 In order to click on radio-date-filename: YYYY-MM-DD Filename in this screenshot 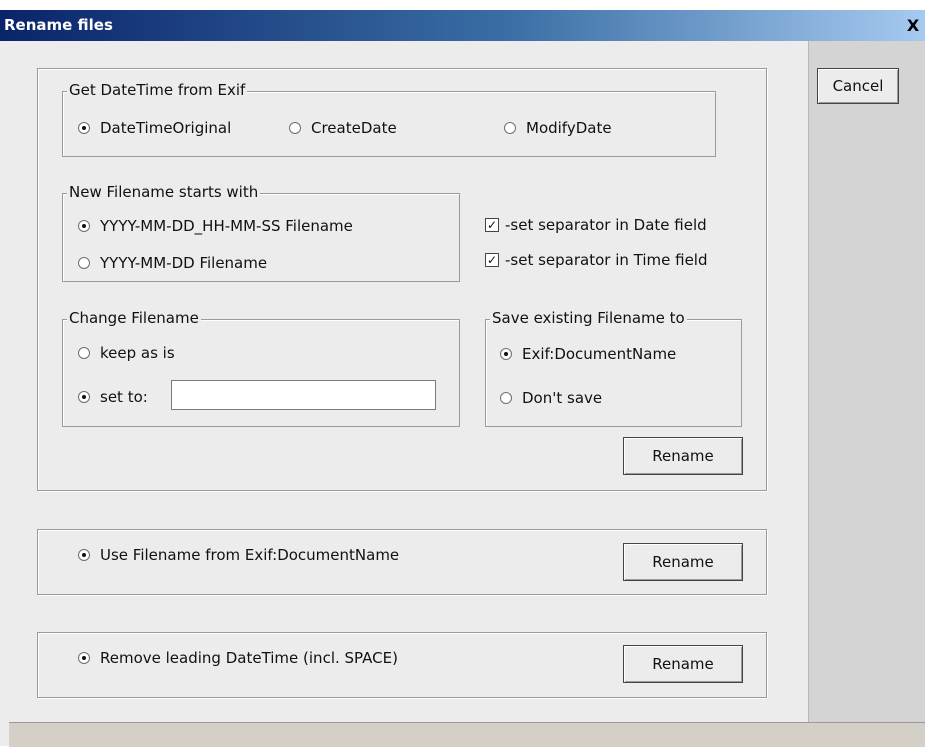, I will do `click(172, 263)`.